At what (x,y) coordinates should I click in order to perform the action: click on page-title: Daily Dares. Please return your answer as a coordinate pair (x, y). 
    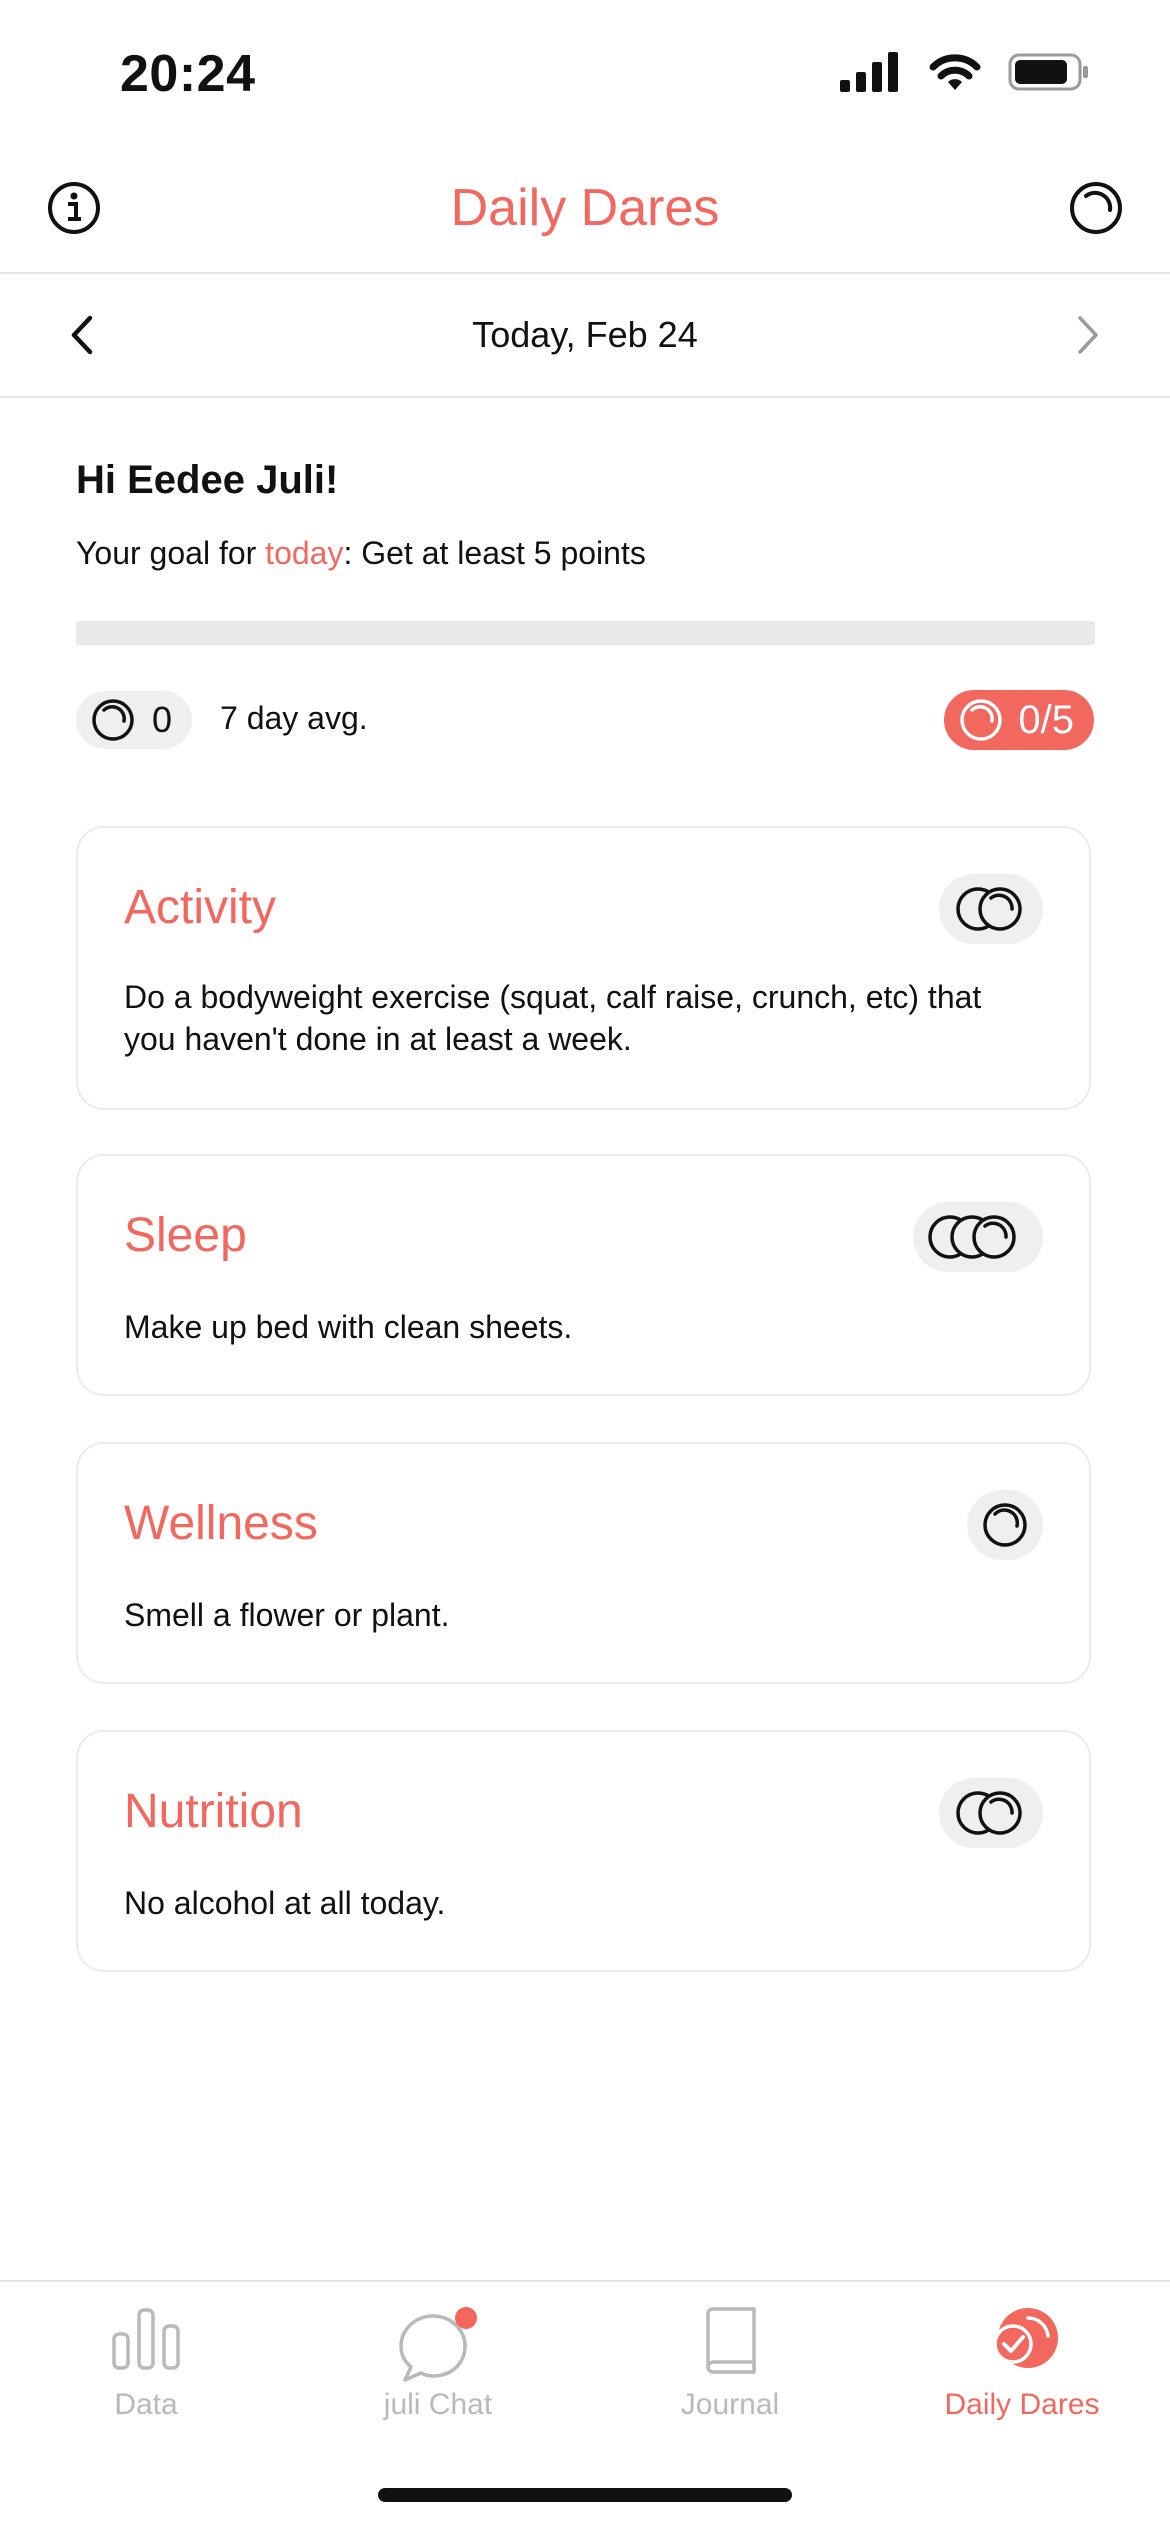
    Looking at the image, I should click on (585, 208).